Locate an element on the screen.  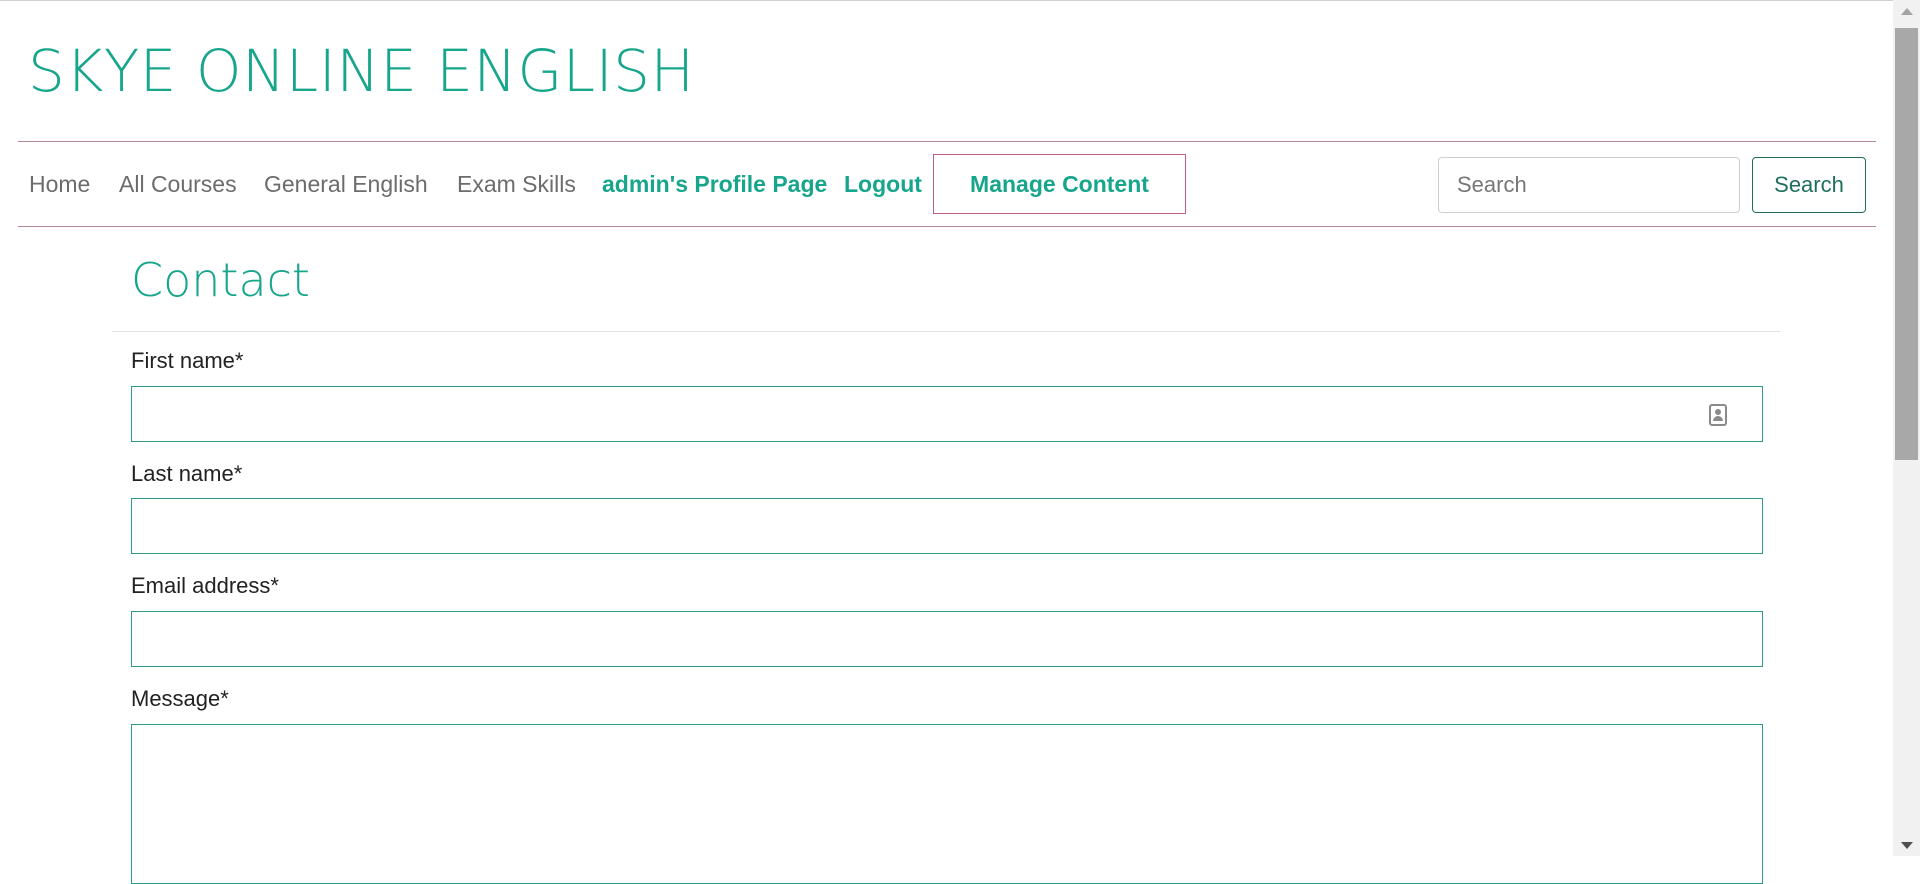
first-name-label: First name* is located at coordinates (187, 360).